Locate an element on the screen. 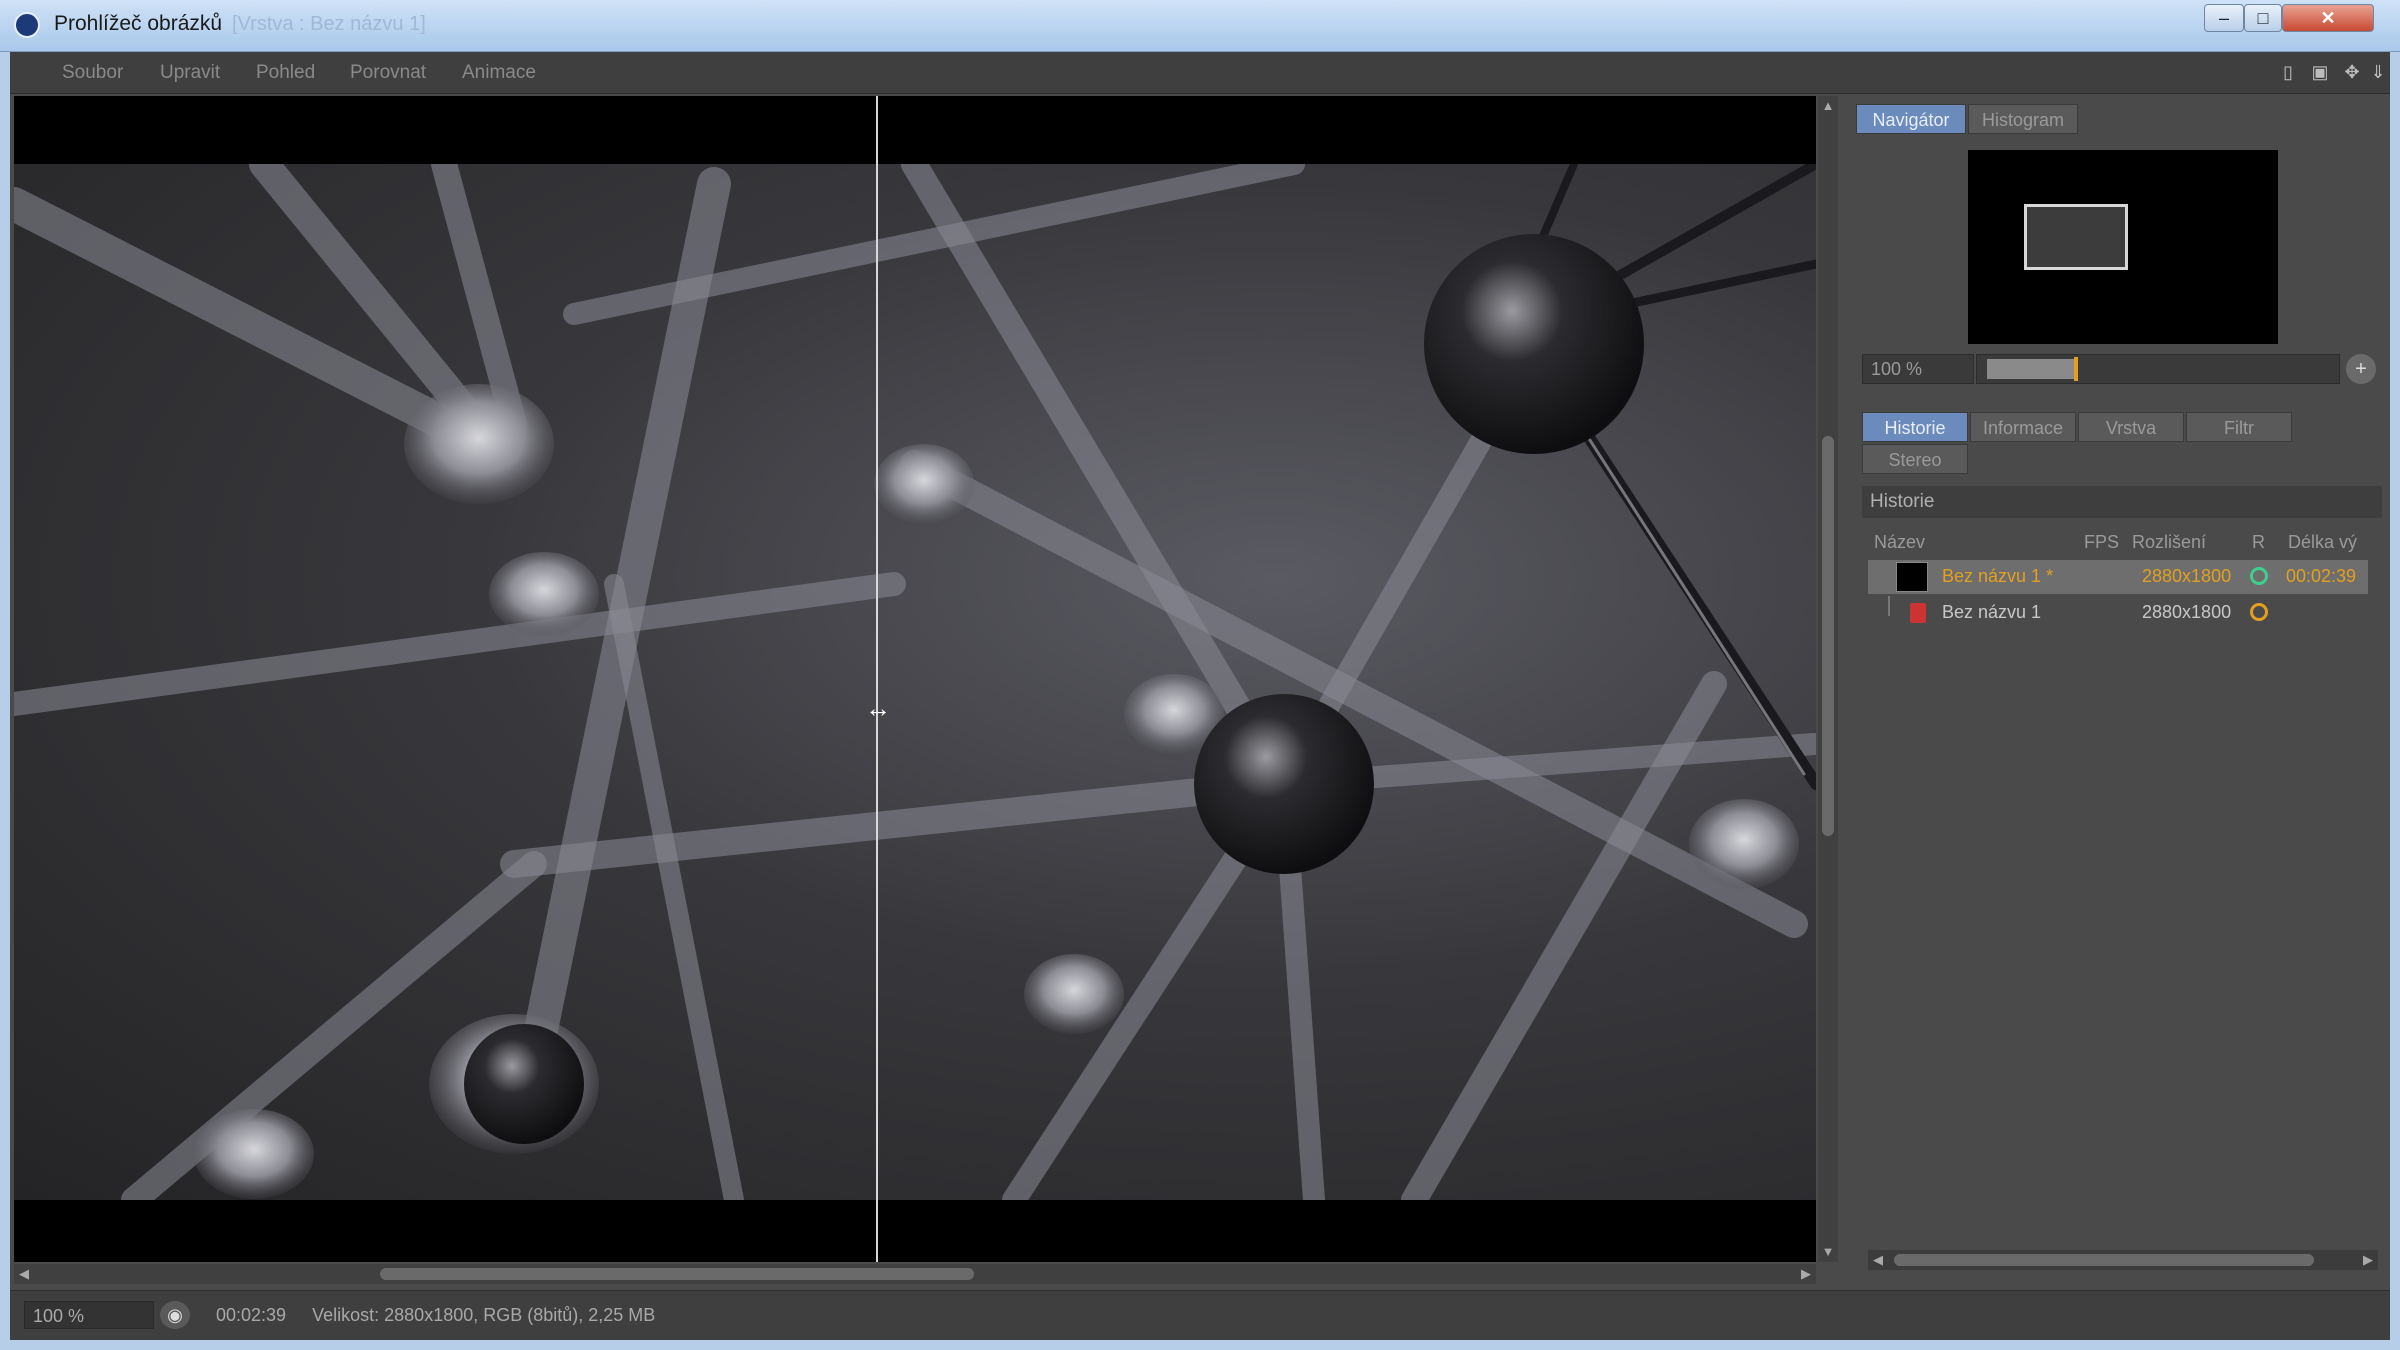 The width and height of the screenshot is (2400, 1350). scroll-up-arrow-icon: ▲ is located at coordinates (1828, 106).